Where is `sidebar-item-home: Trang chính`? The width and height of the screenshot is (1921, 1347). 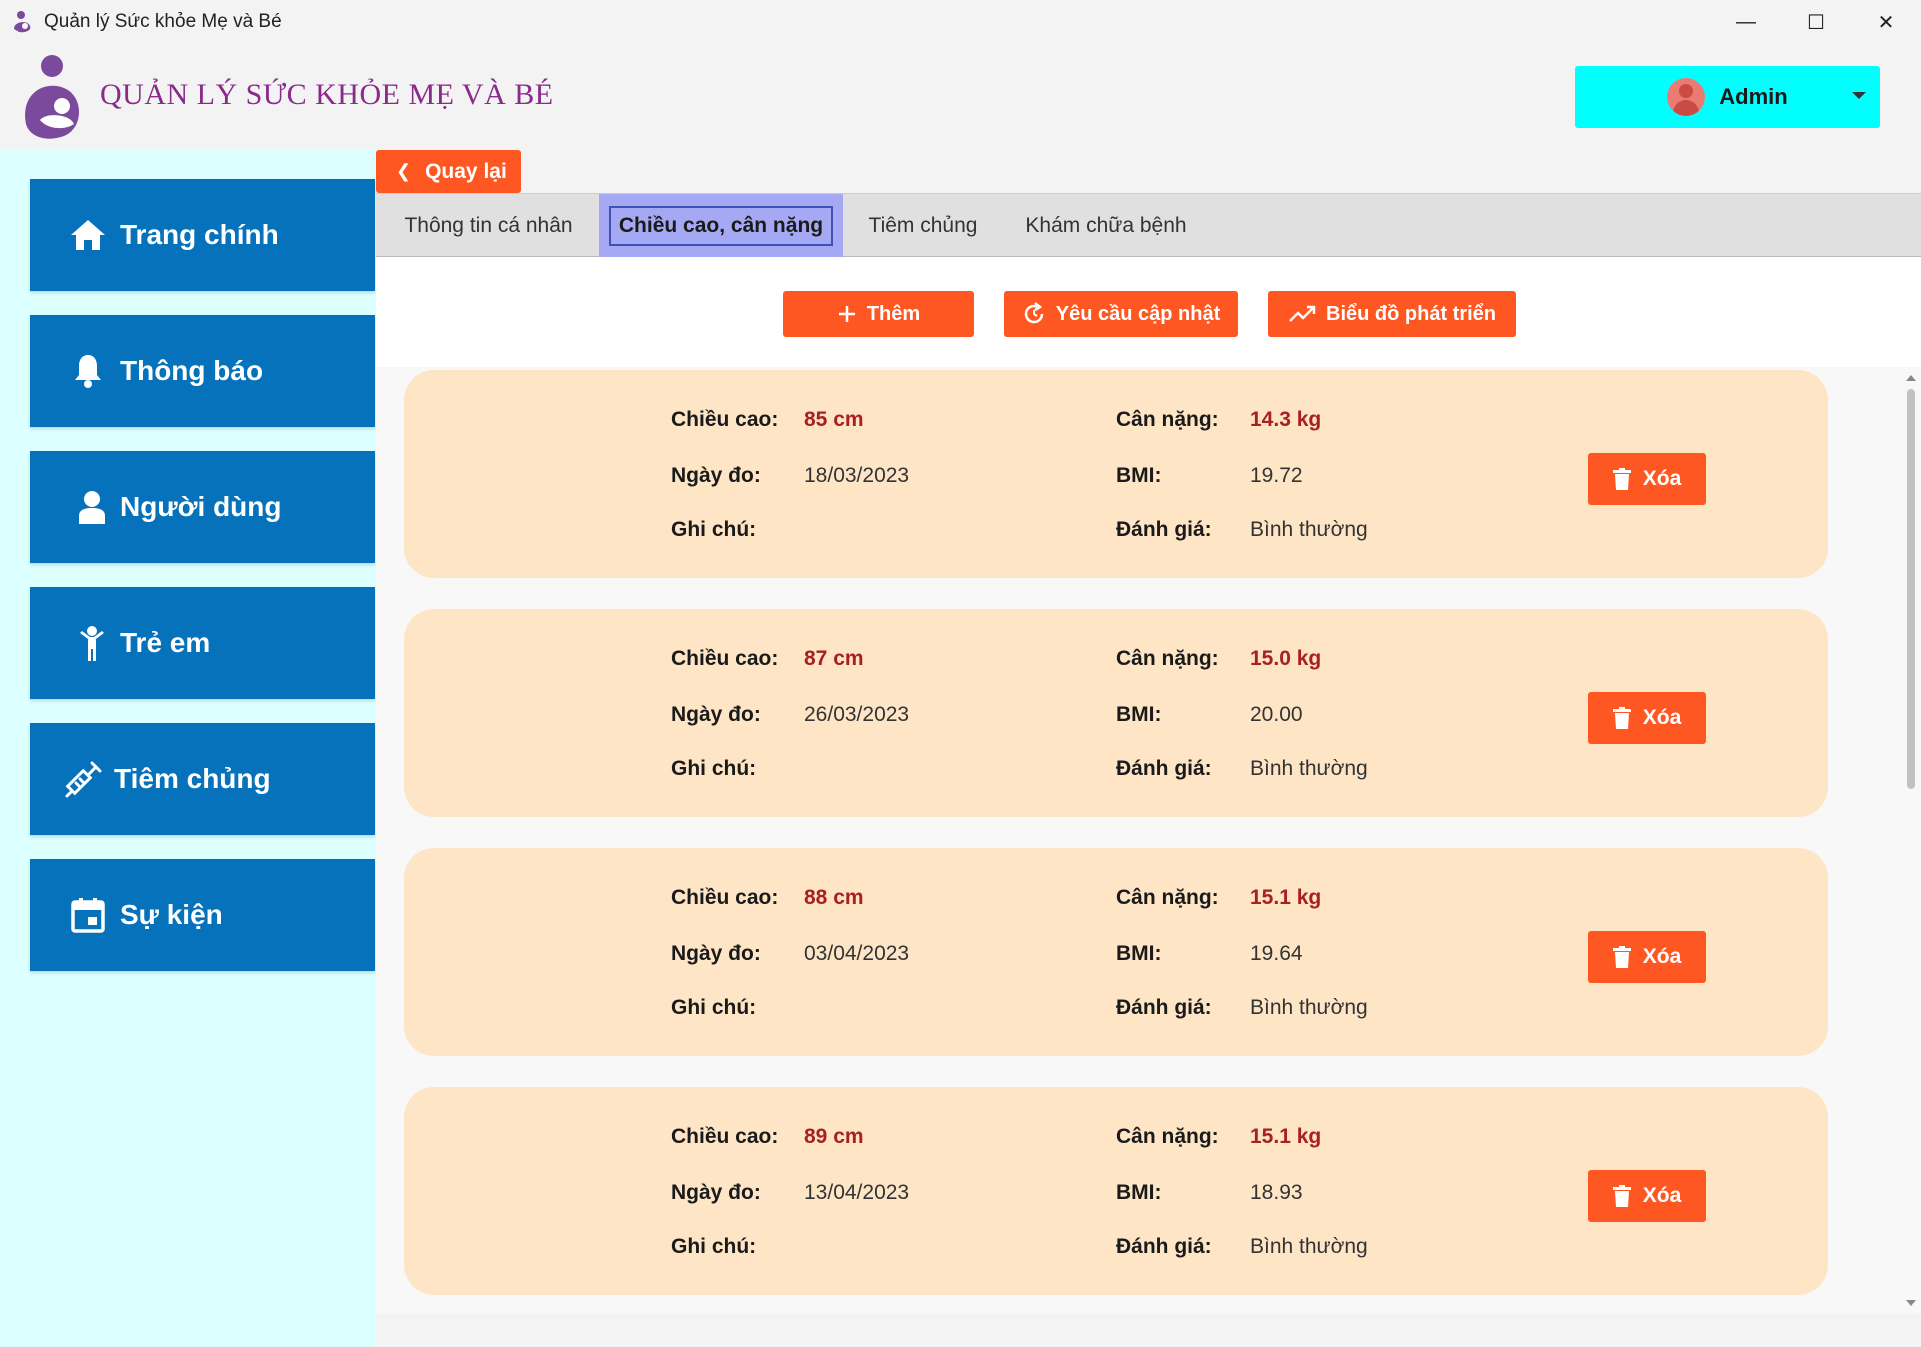
sidebar-item-home: Trang chính is located at coordinates (202, 235).